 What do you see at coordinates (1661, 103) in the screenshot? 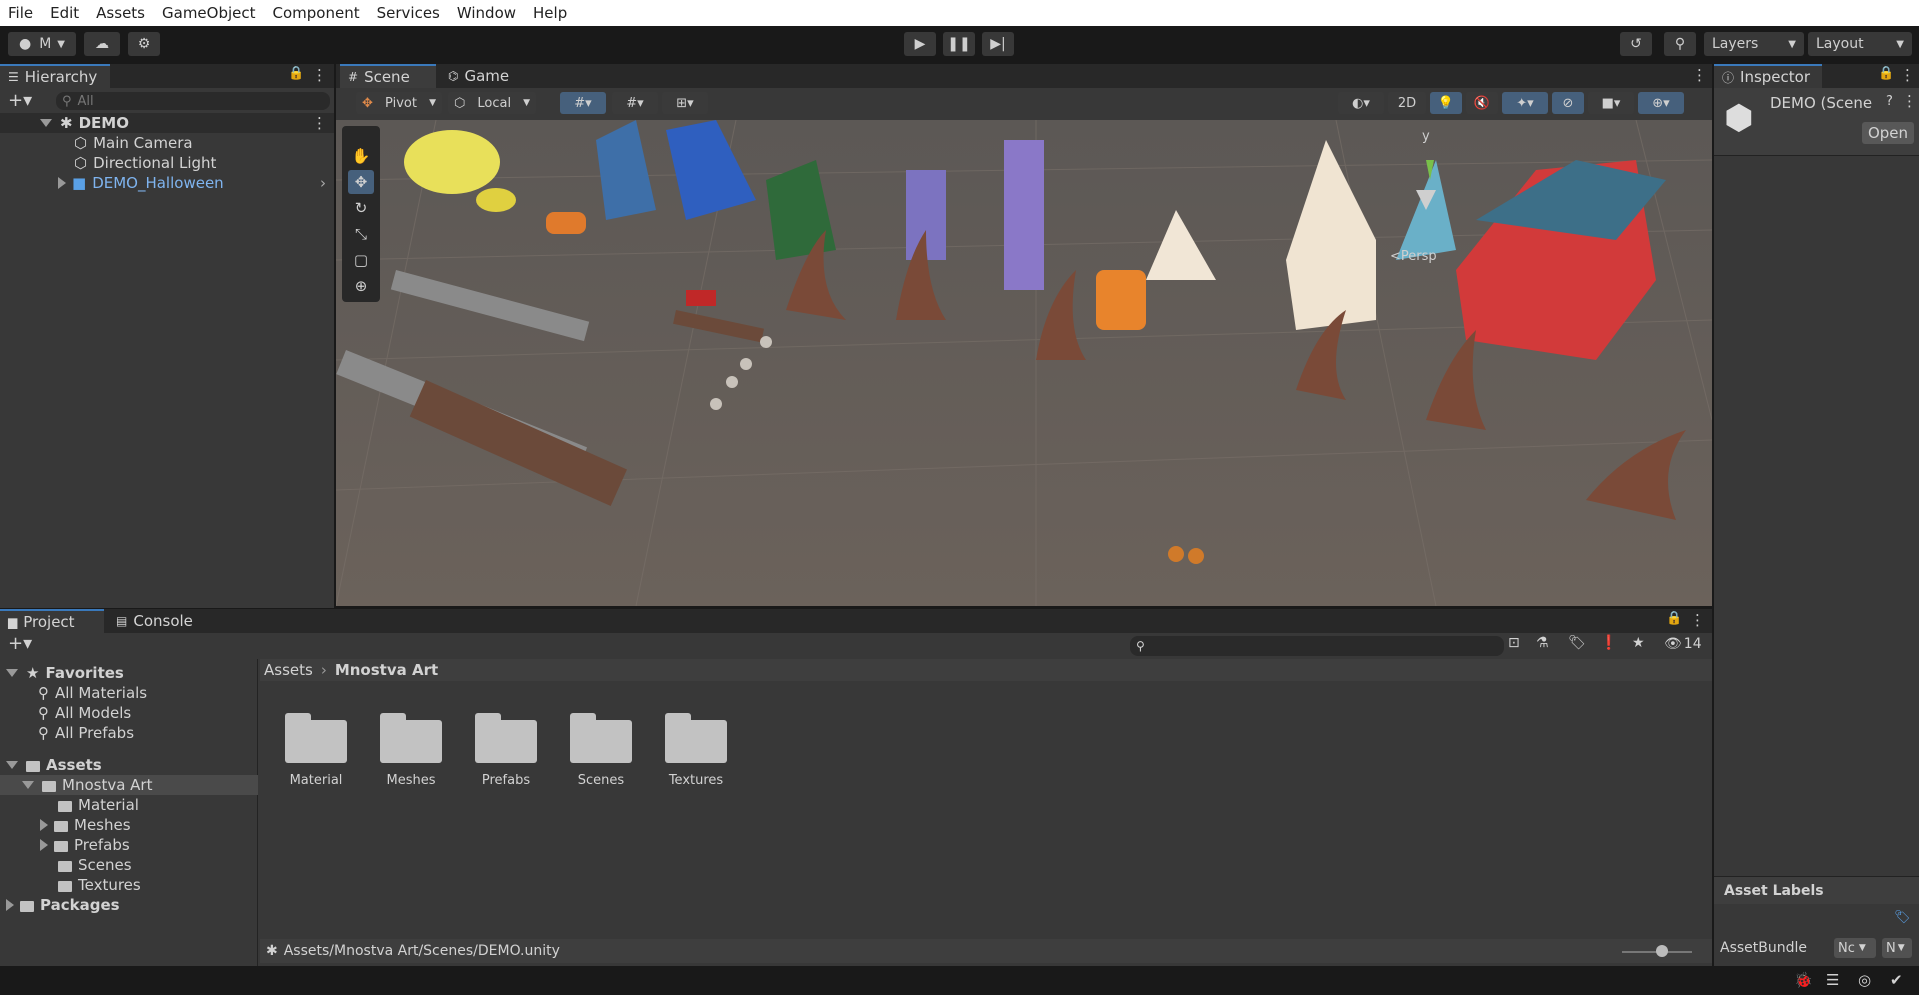
I see `gizmos-button: ⊕▾` at bounding box center [1661, 103].